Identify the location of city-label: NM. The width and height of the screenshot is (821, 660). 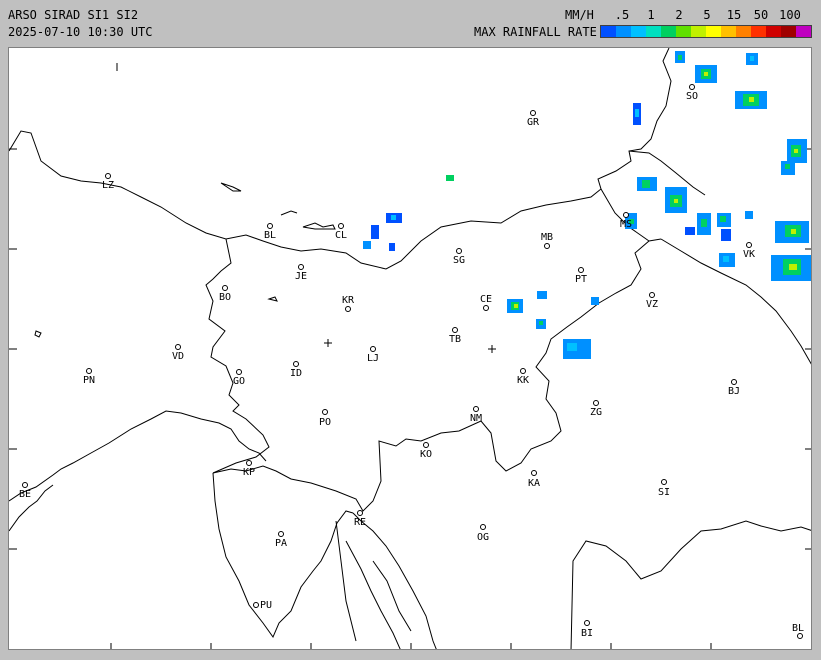
(476, 418).